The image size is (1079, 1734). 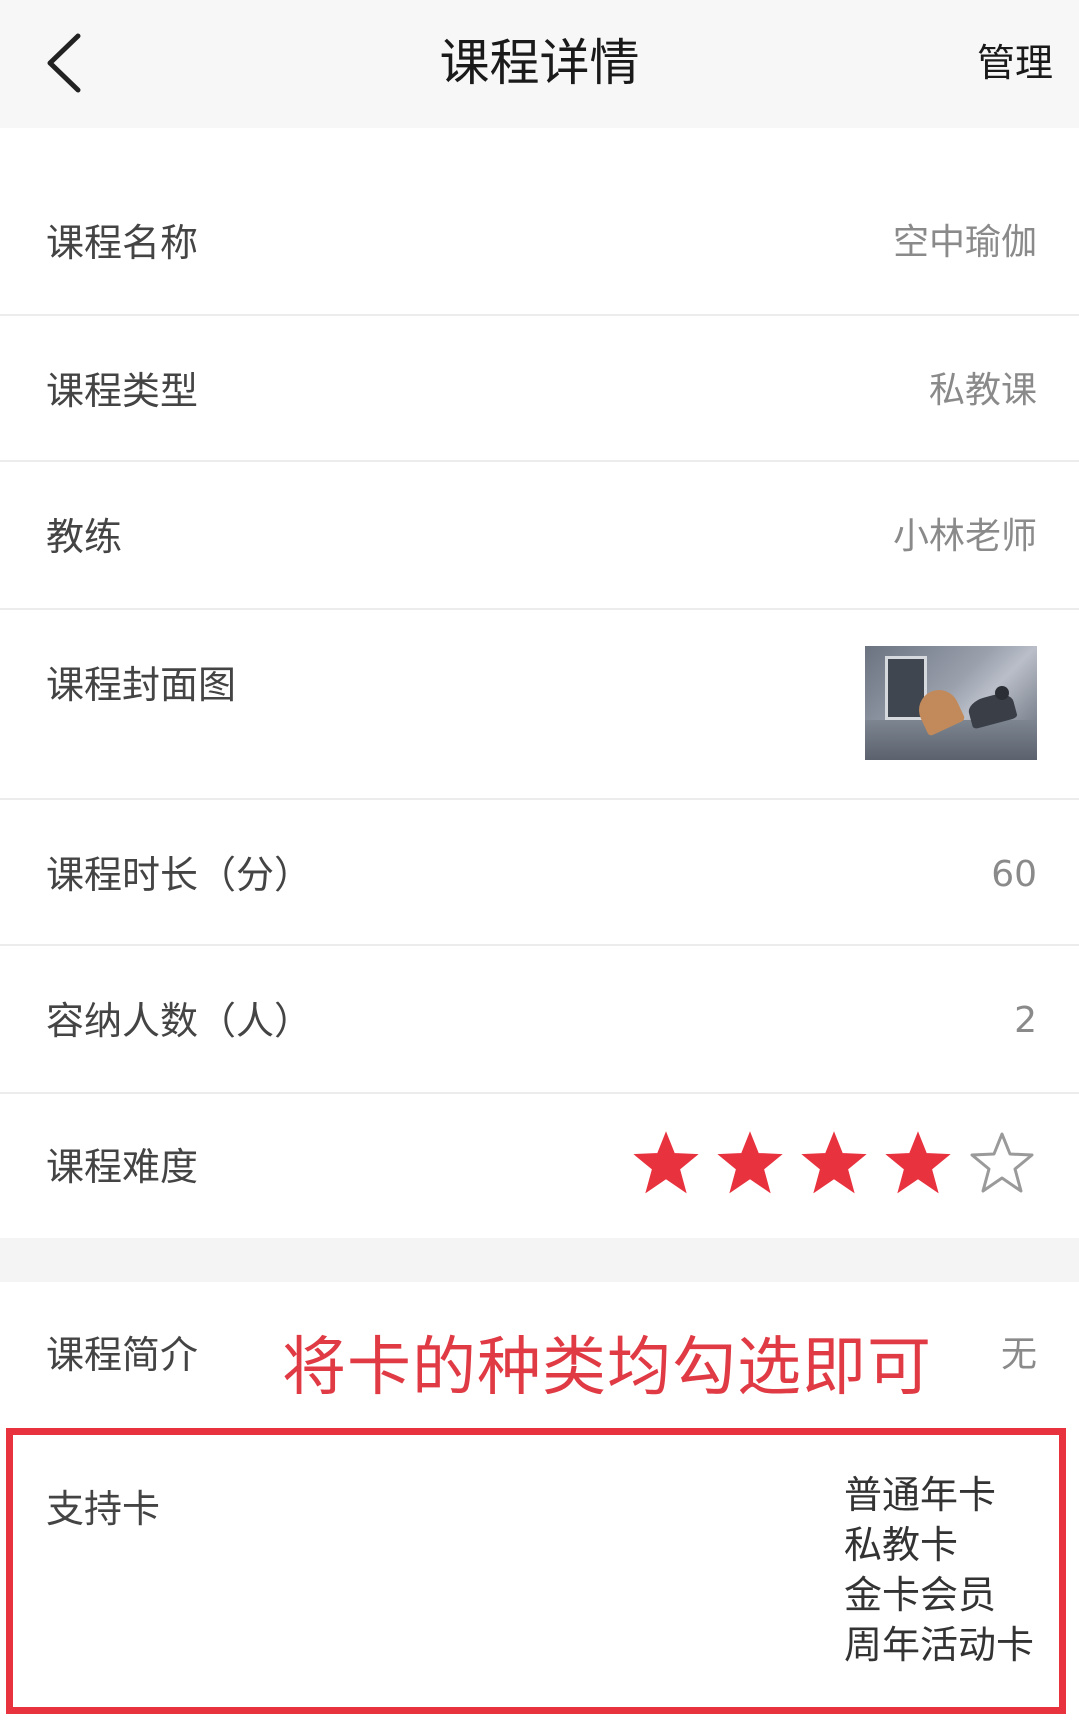 What do you see at coordinates (1014, 874) in the screenshot?
I see `duration-value: 60` at bounding box center [1014, 874].